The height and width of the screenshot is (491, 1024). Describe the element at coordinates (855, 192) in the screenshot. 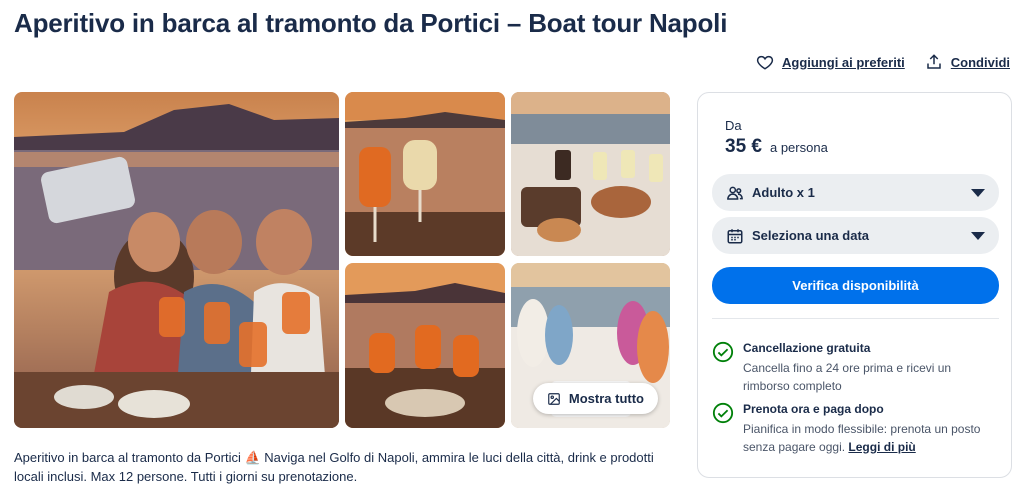

I see `participants-select: Adulto x 1` at that location.